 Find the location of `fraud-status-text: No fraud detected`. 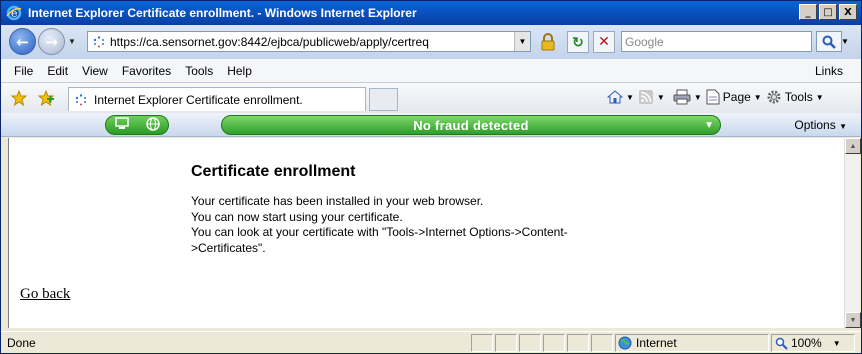

fraud-status-text: No fraud detected is located at coordinates (471, 125).